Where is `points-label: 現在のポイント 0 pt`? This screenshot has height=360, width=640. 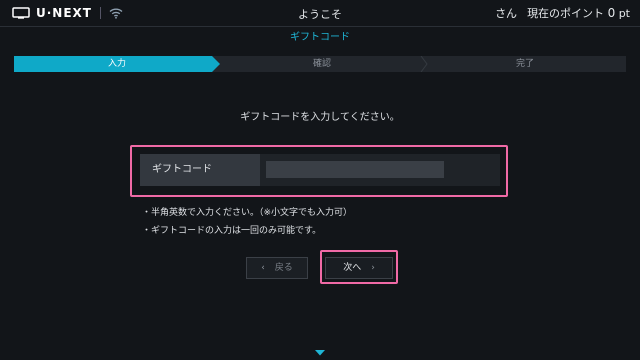 points-label: 現在のポイント 0 pt is located at coordinates (578, 13).